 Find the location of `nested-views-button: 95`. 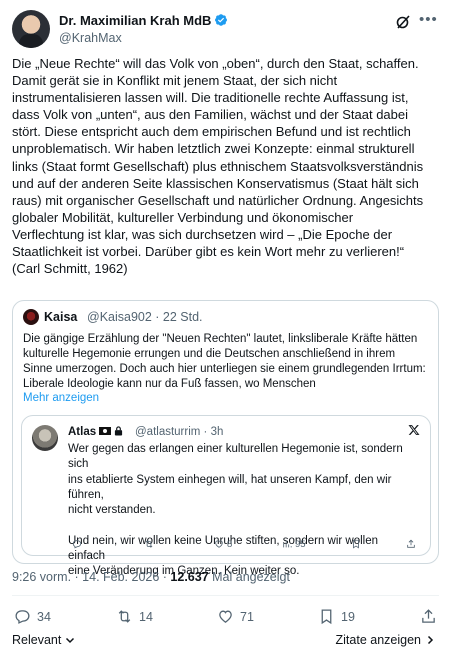

nested-views-button: 95 is located at coordinates (294, 544).